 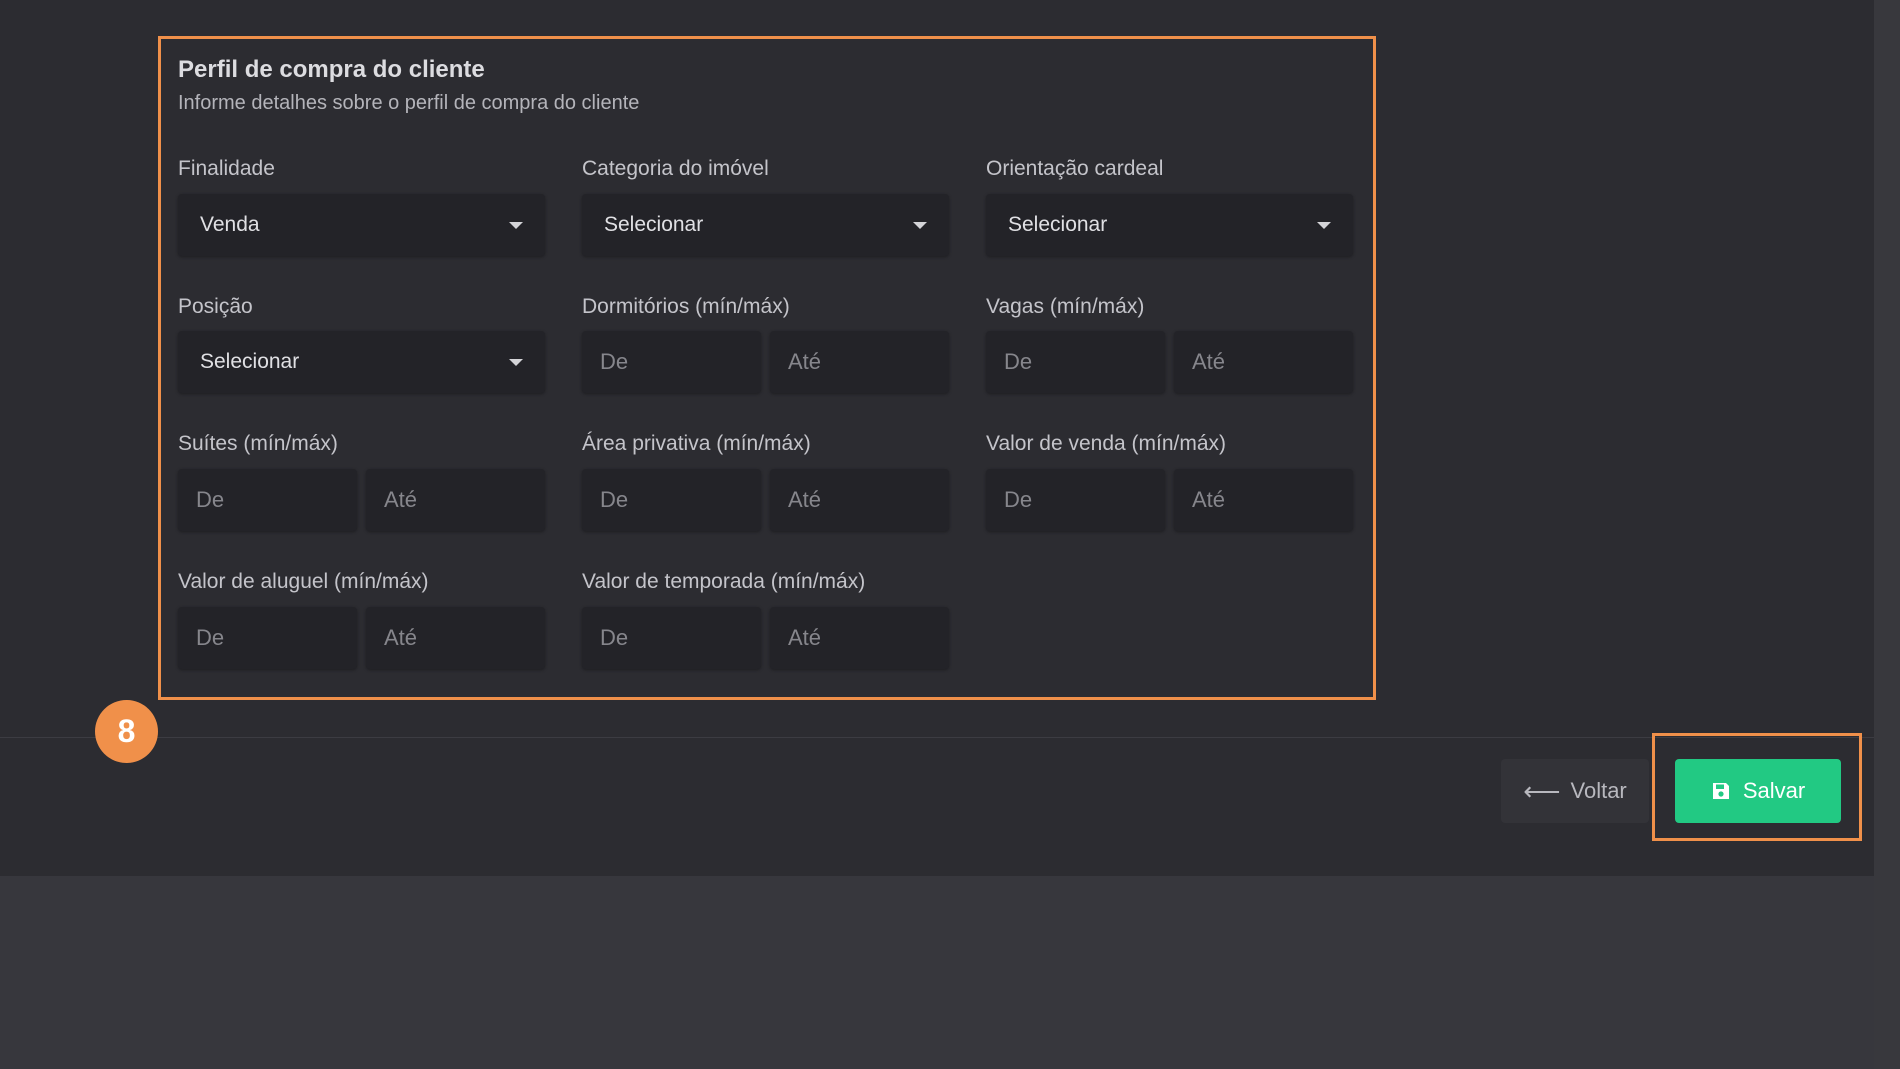 What do you see at coordinates (724, 581) in the screenshot?
I see `valor-temporada-label: Valor de temporada (mín/máx)` at bounding box center [724, 581].